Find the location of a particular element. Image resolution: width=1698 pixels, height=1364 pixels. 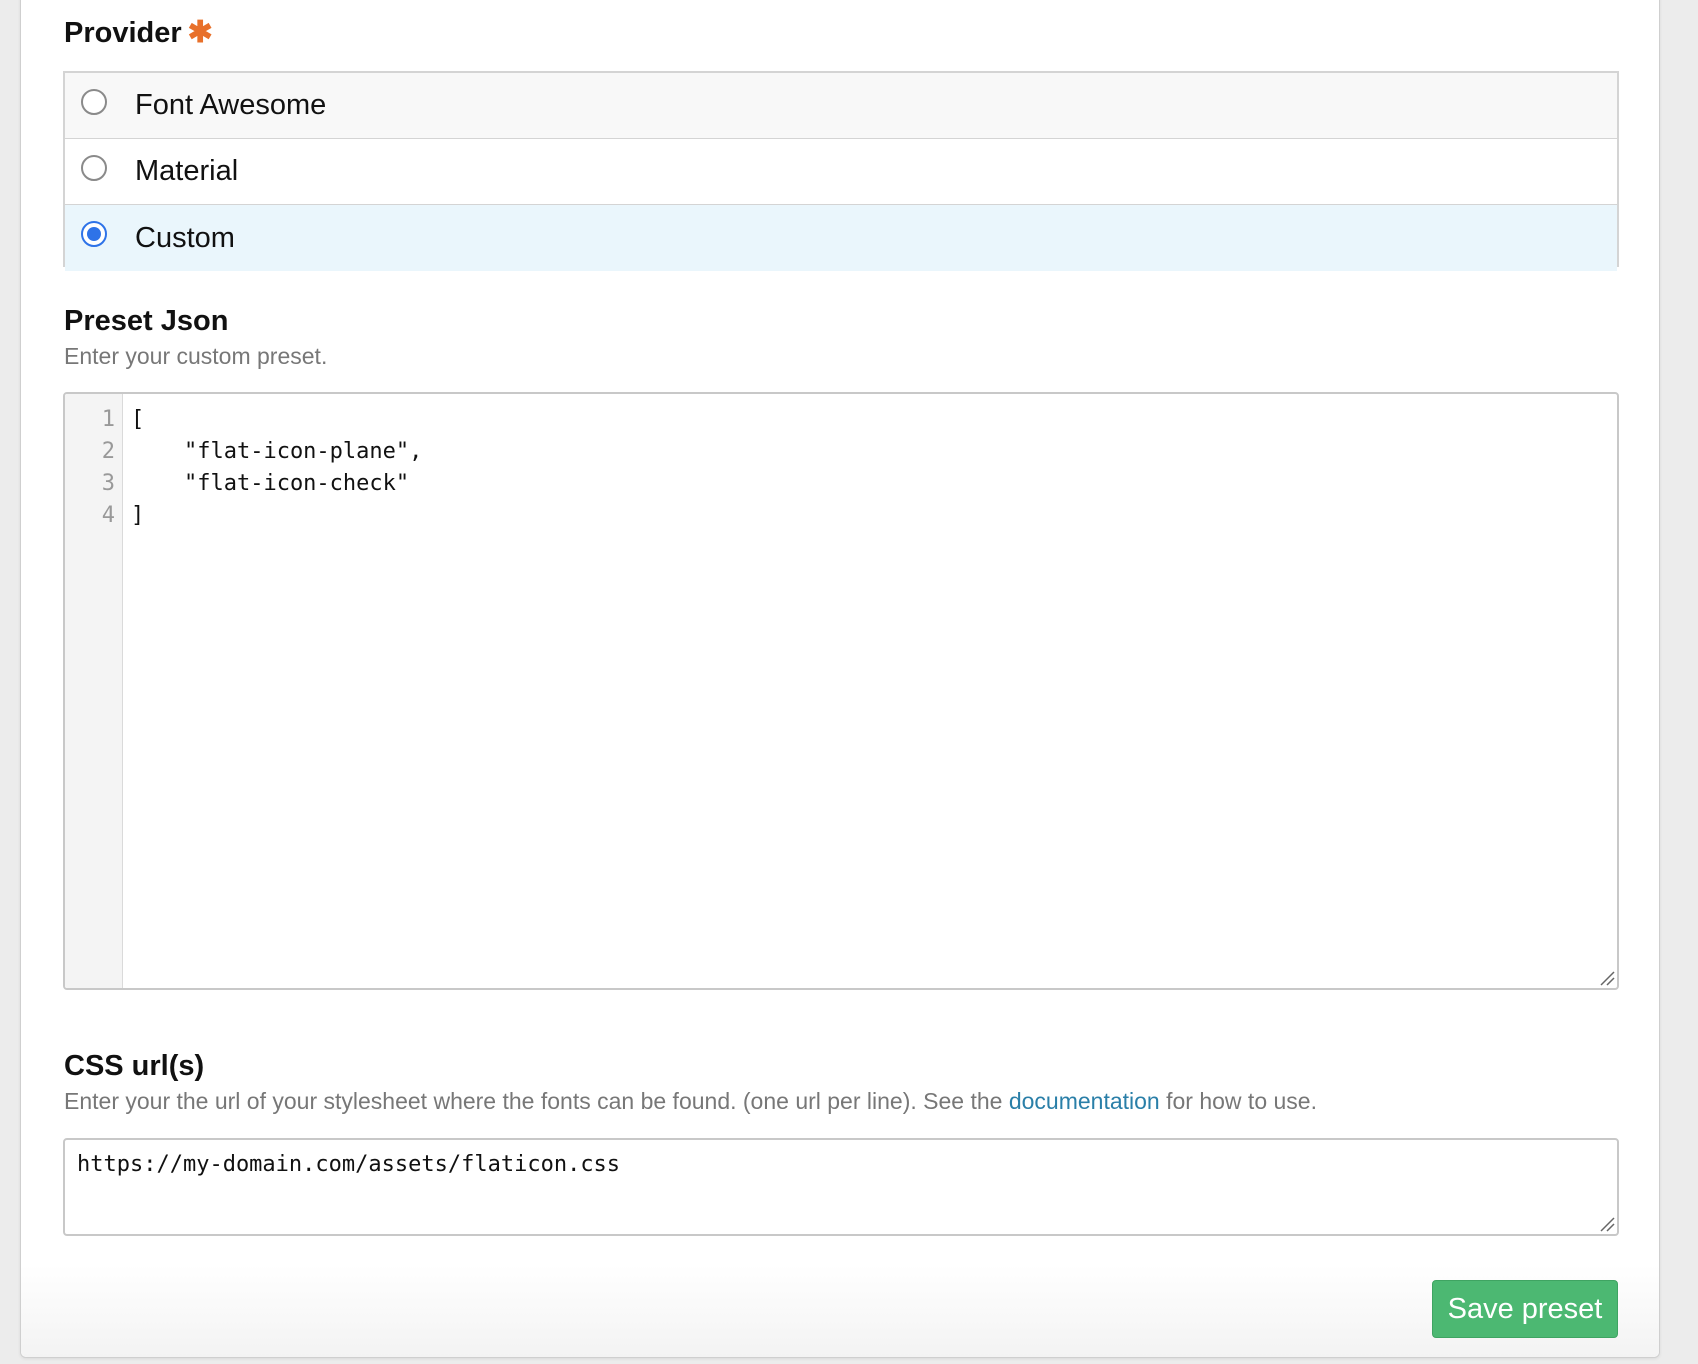

css-urls-label: CSS url(s) is located at coordinates (134, 1066).